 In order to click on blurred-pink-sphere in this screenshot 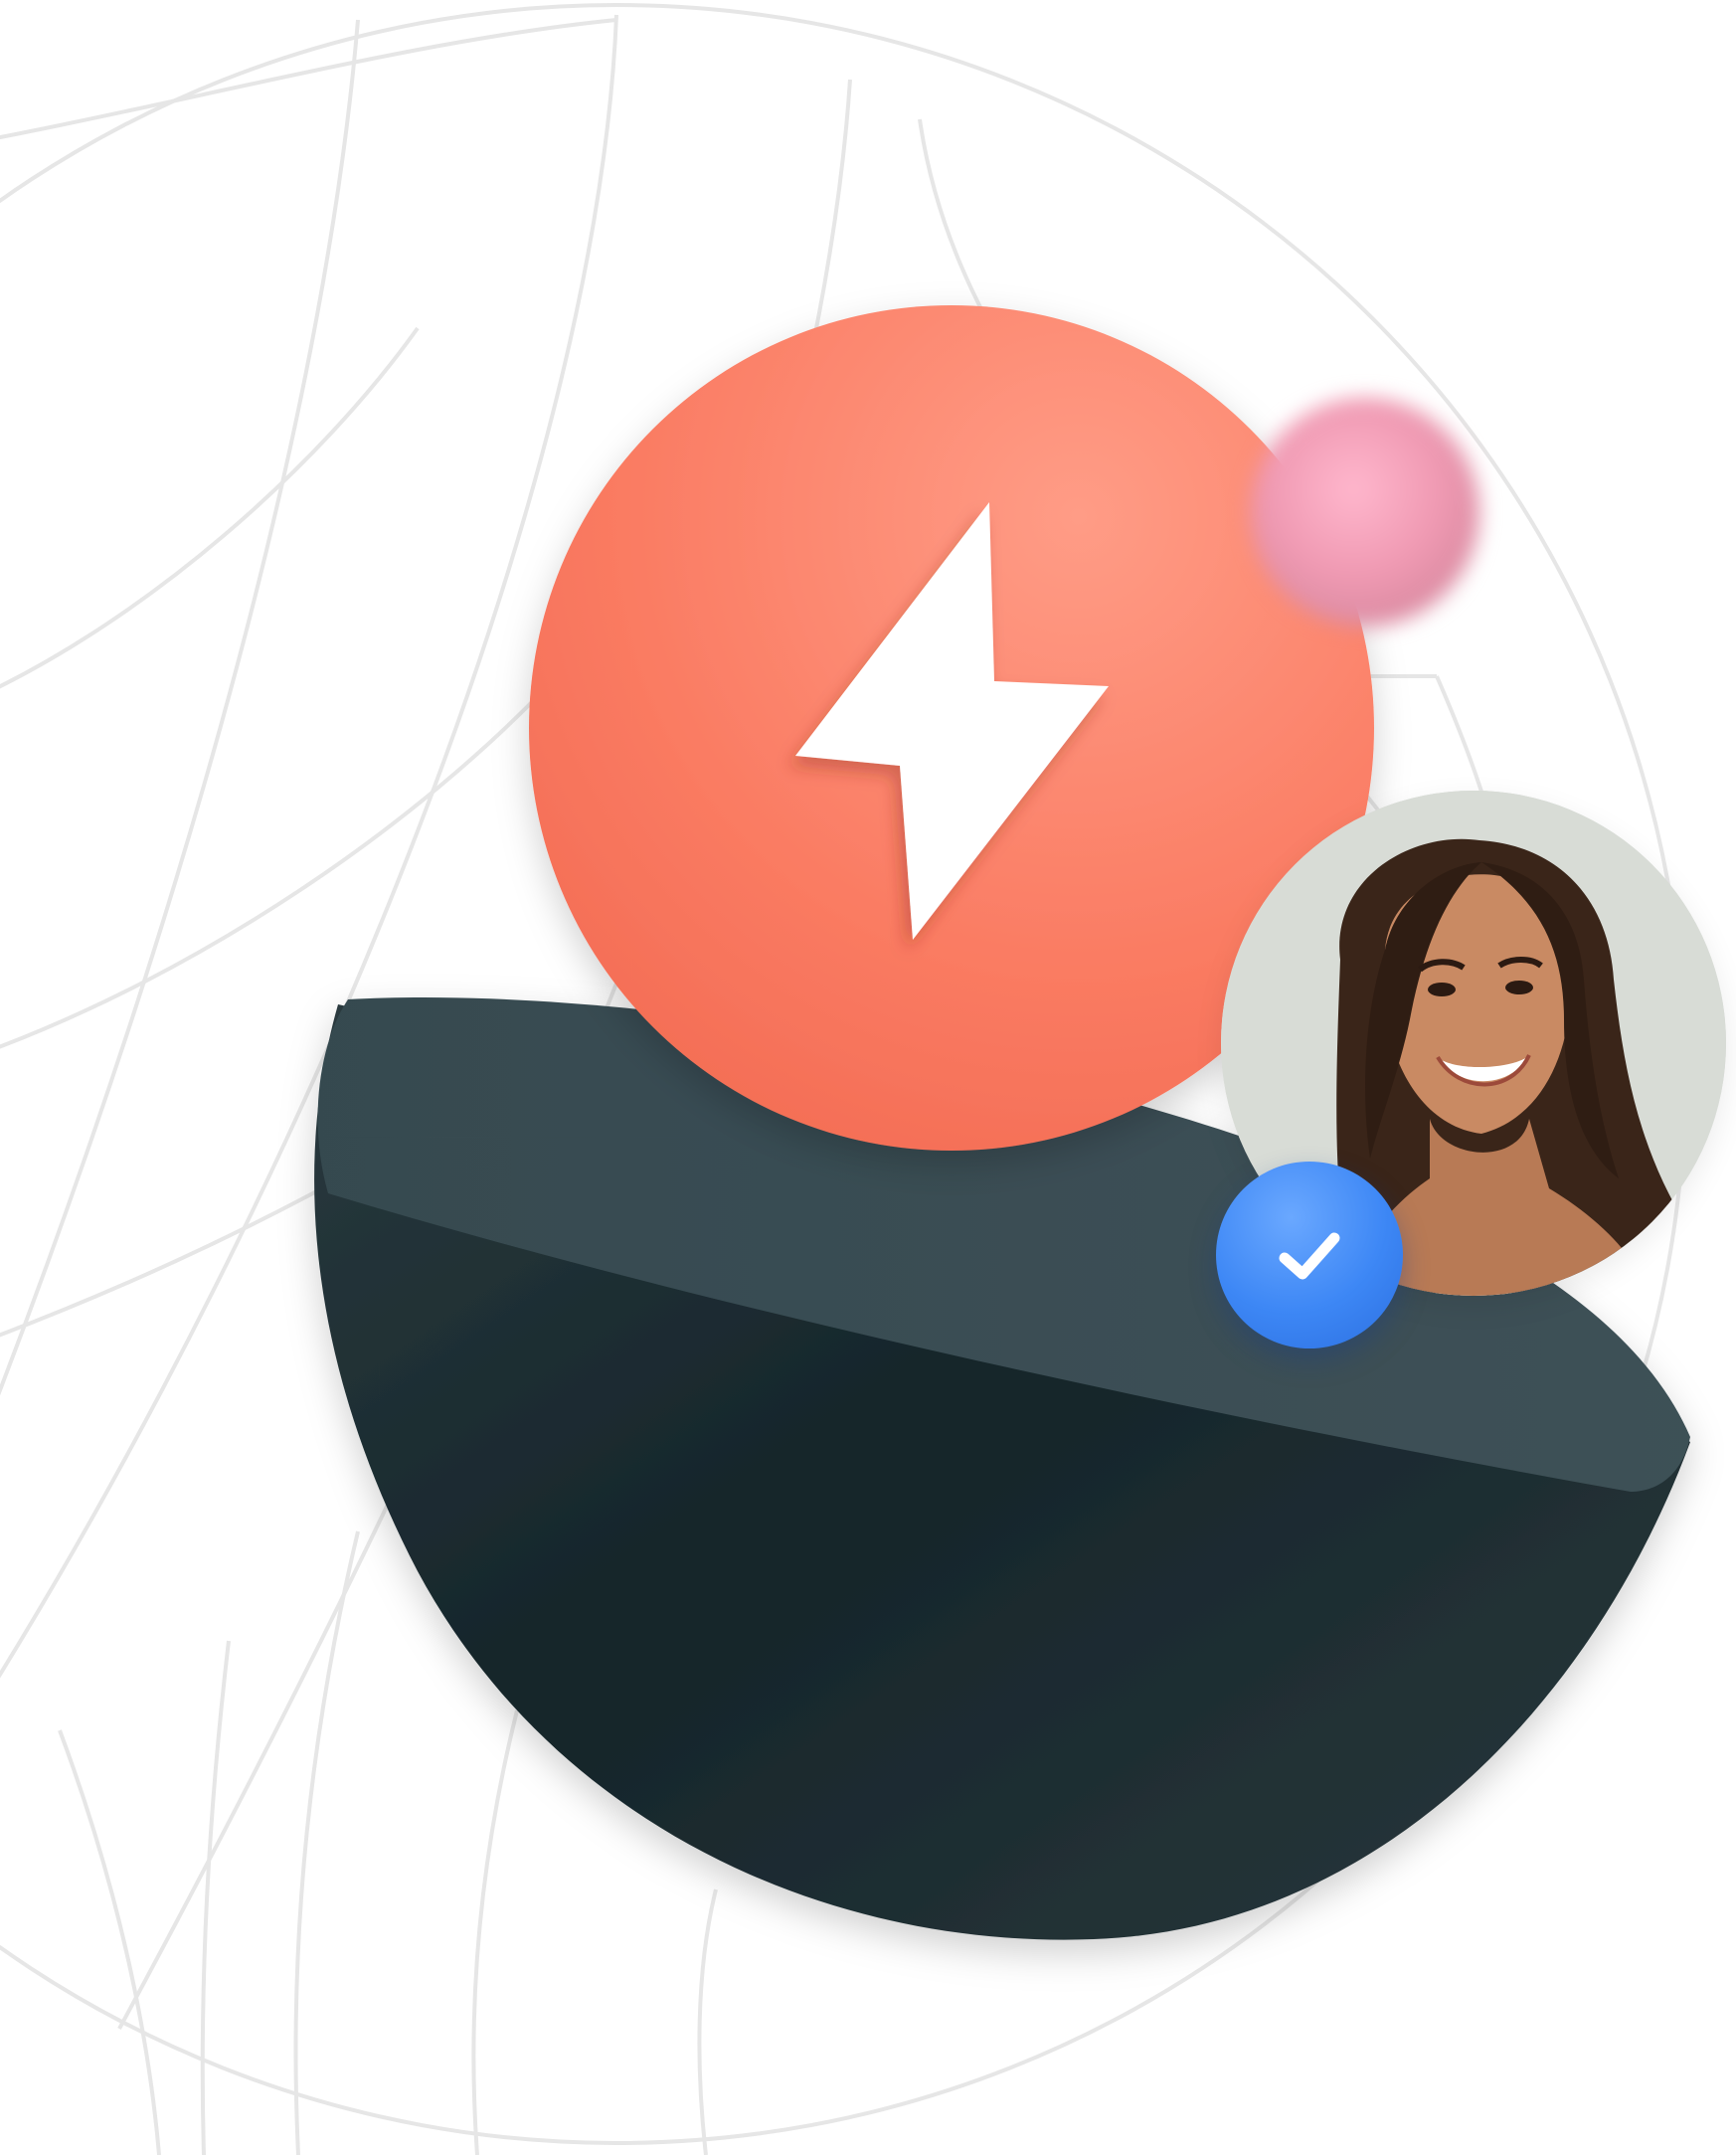, I will do `click(1365, 512)`.